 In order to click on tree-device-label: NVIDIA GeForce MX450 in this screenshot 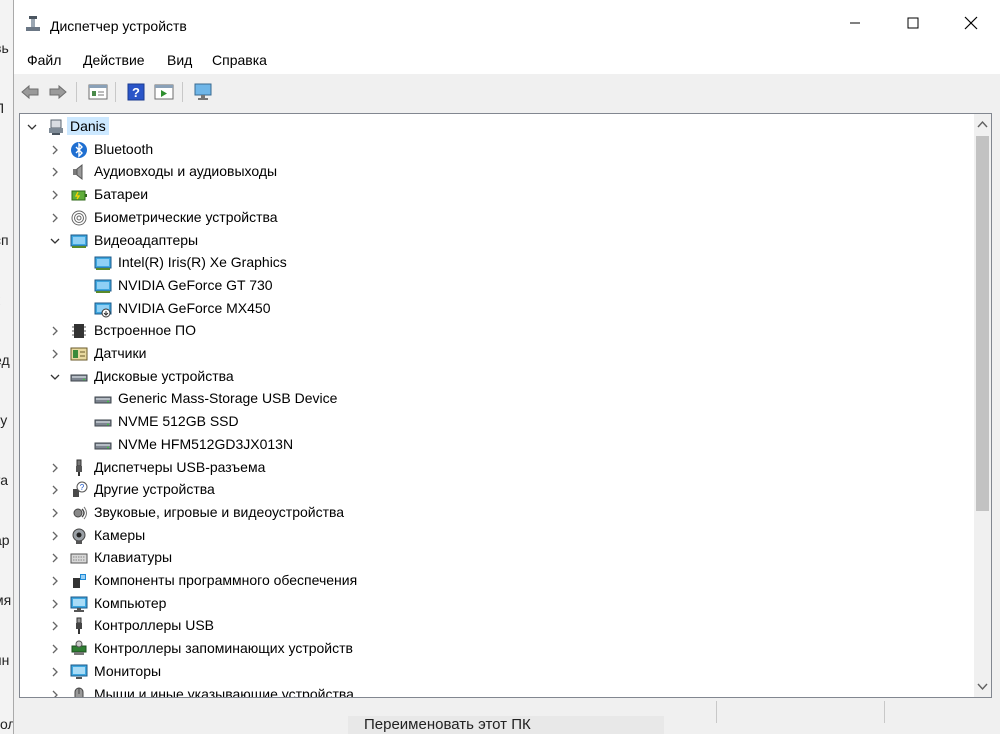, I will do `click(194, 308)`.